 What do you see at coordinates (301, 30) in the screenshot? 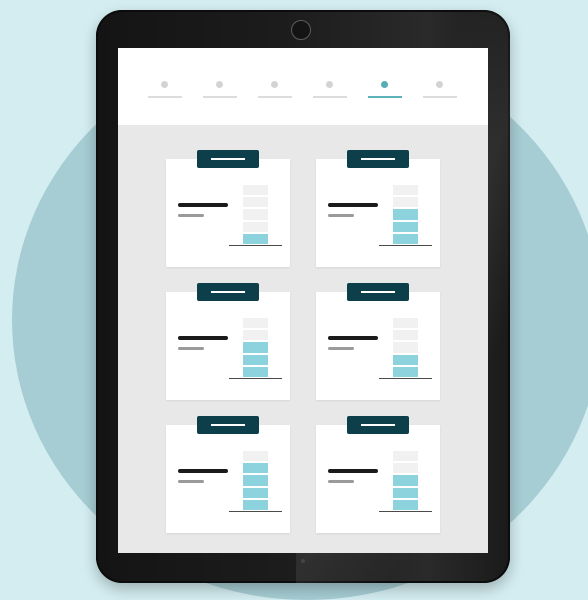
I see `camera-icon` at bounding box center [301, 30].